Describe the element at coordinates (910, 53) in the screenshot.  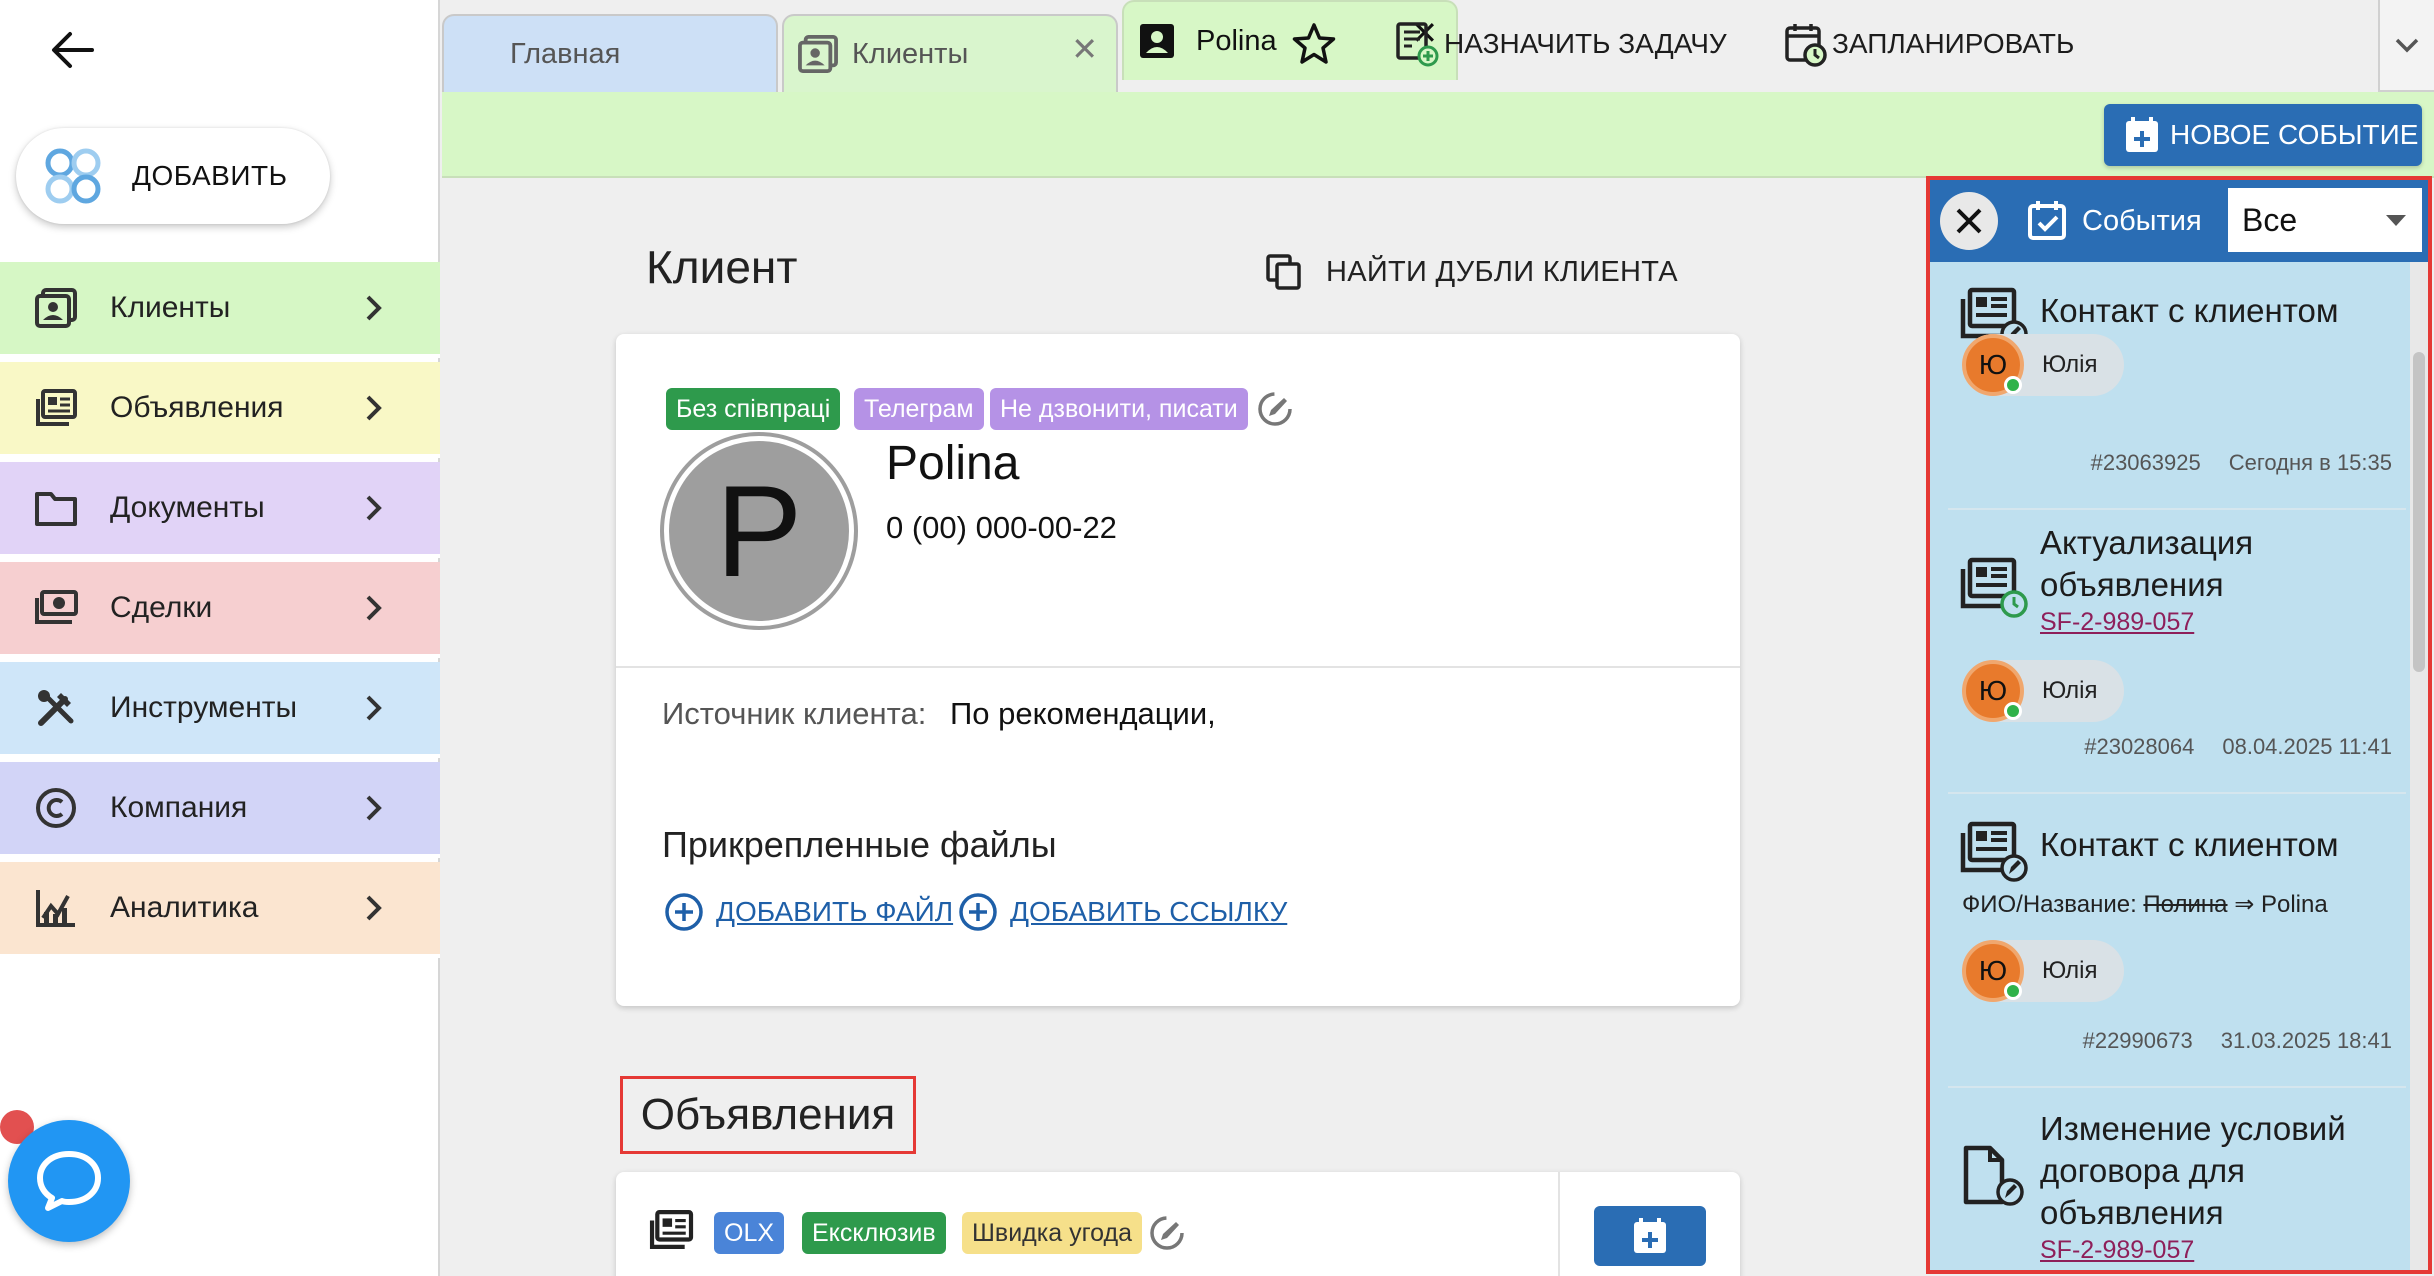
I see `tab-label: Клиенты` at that location.